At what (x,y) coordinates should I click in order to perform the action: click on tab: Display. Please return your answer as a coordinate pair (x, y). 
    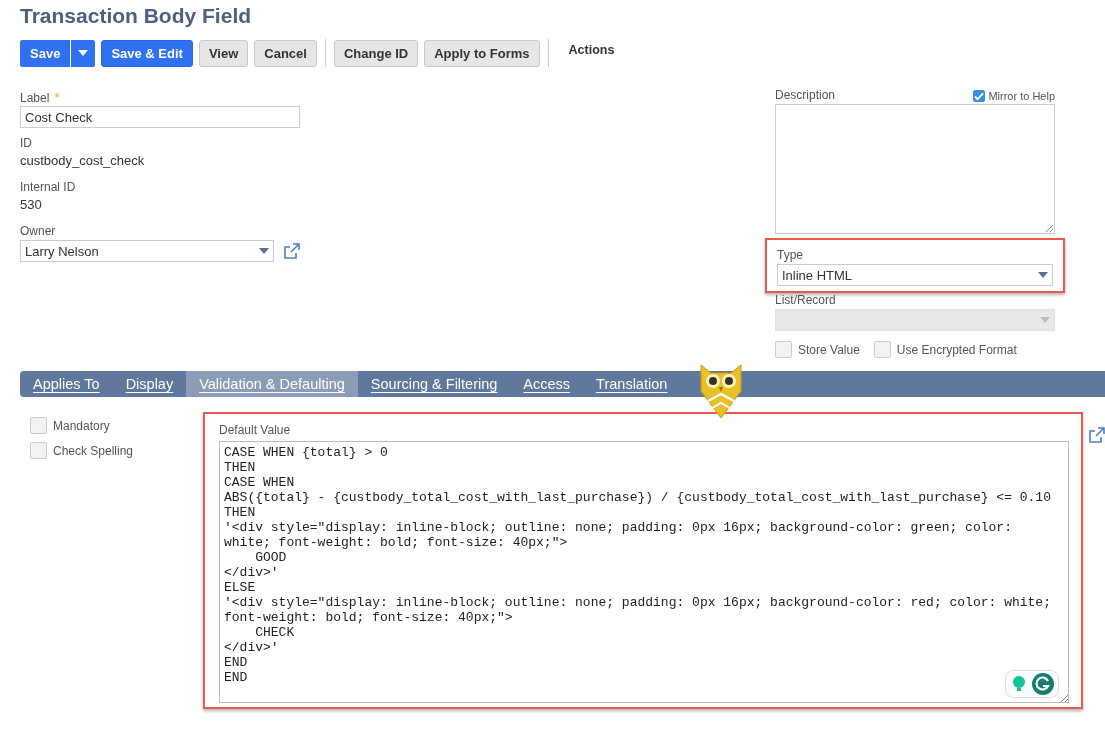
    Looking at the image, I should click on (149, 384).